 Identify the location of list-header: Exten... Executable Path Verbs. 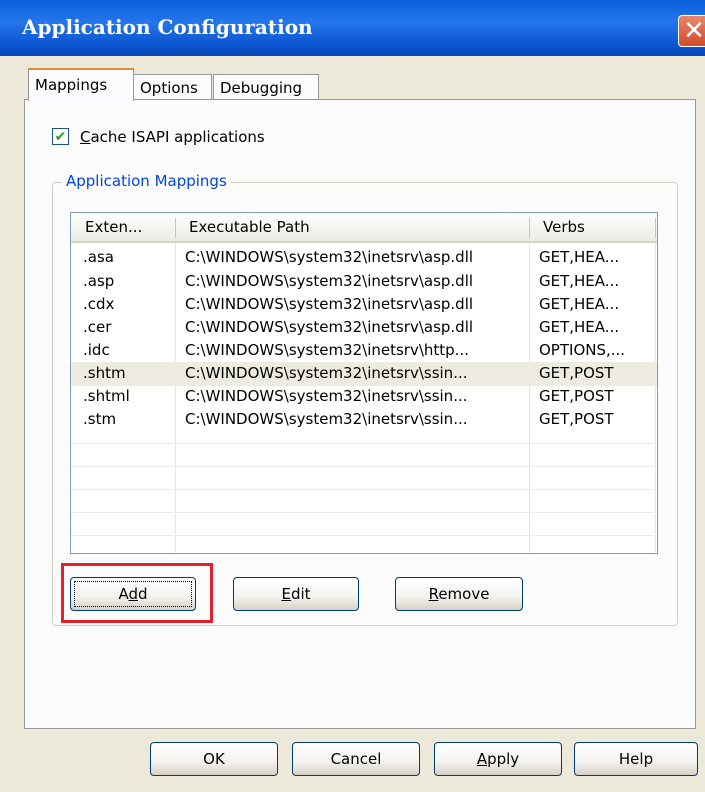
(364, 228).